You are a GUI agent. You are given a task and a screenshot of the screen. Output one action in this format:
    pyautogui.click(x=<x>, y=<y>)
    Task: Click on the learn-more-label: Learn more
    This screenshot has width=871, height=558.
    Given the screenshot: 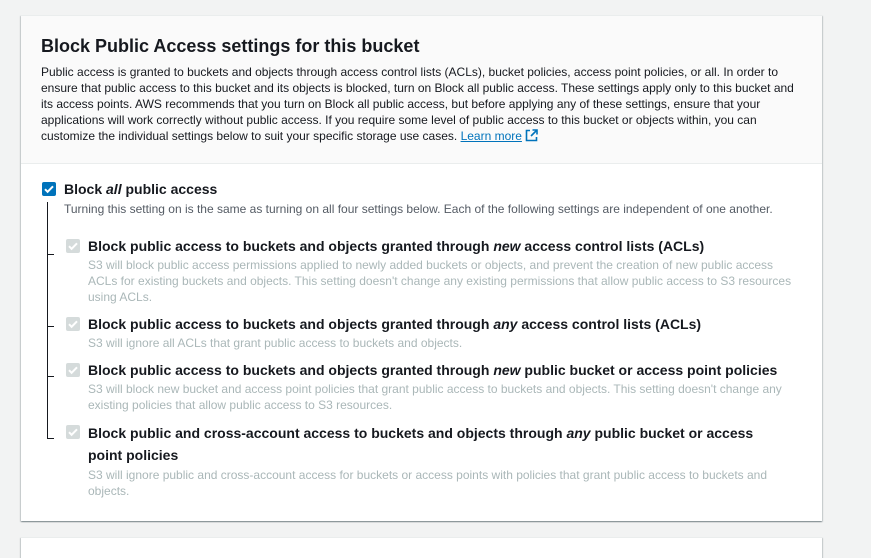 What is the action you would take?
    pyautogui.click(x=491, y=136)
    